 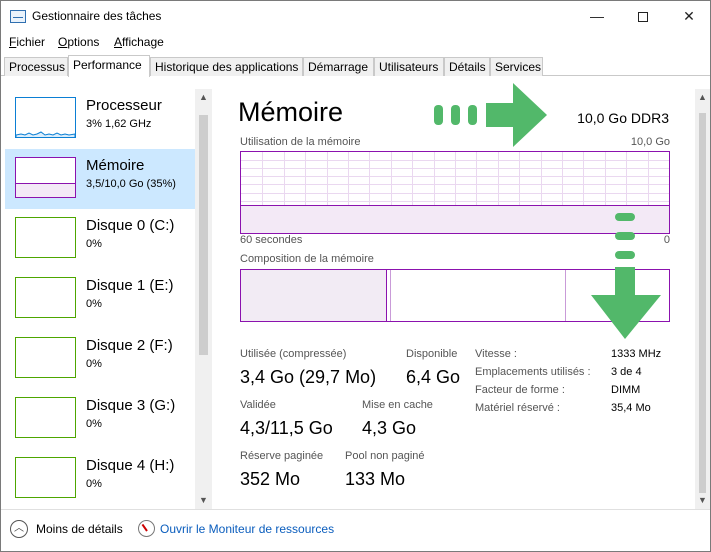 I want to click on resource-monitor-icon, so click(x=146, y=528).